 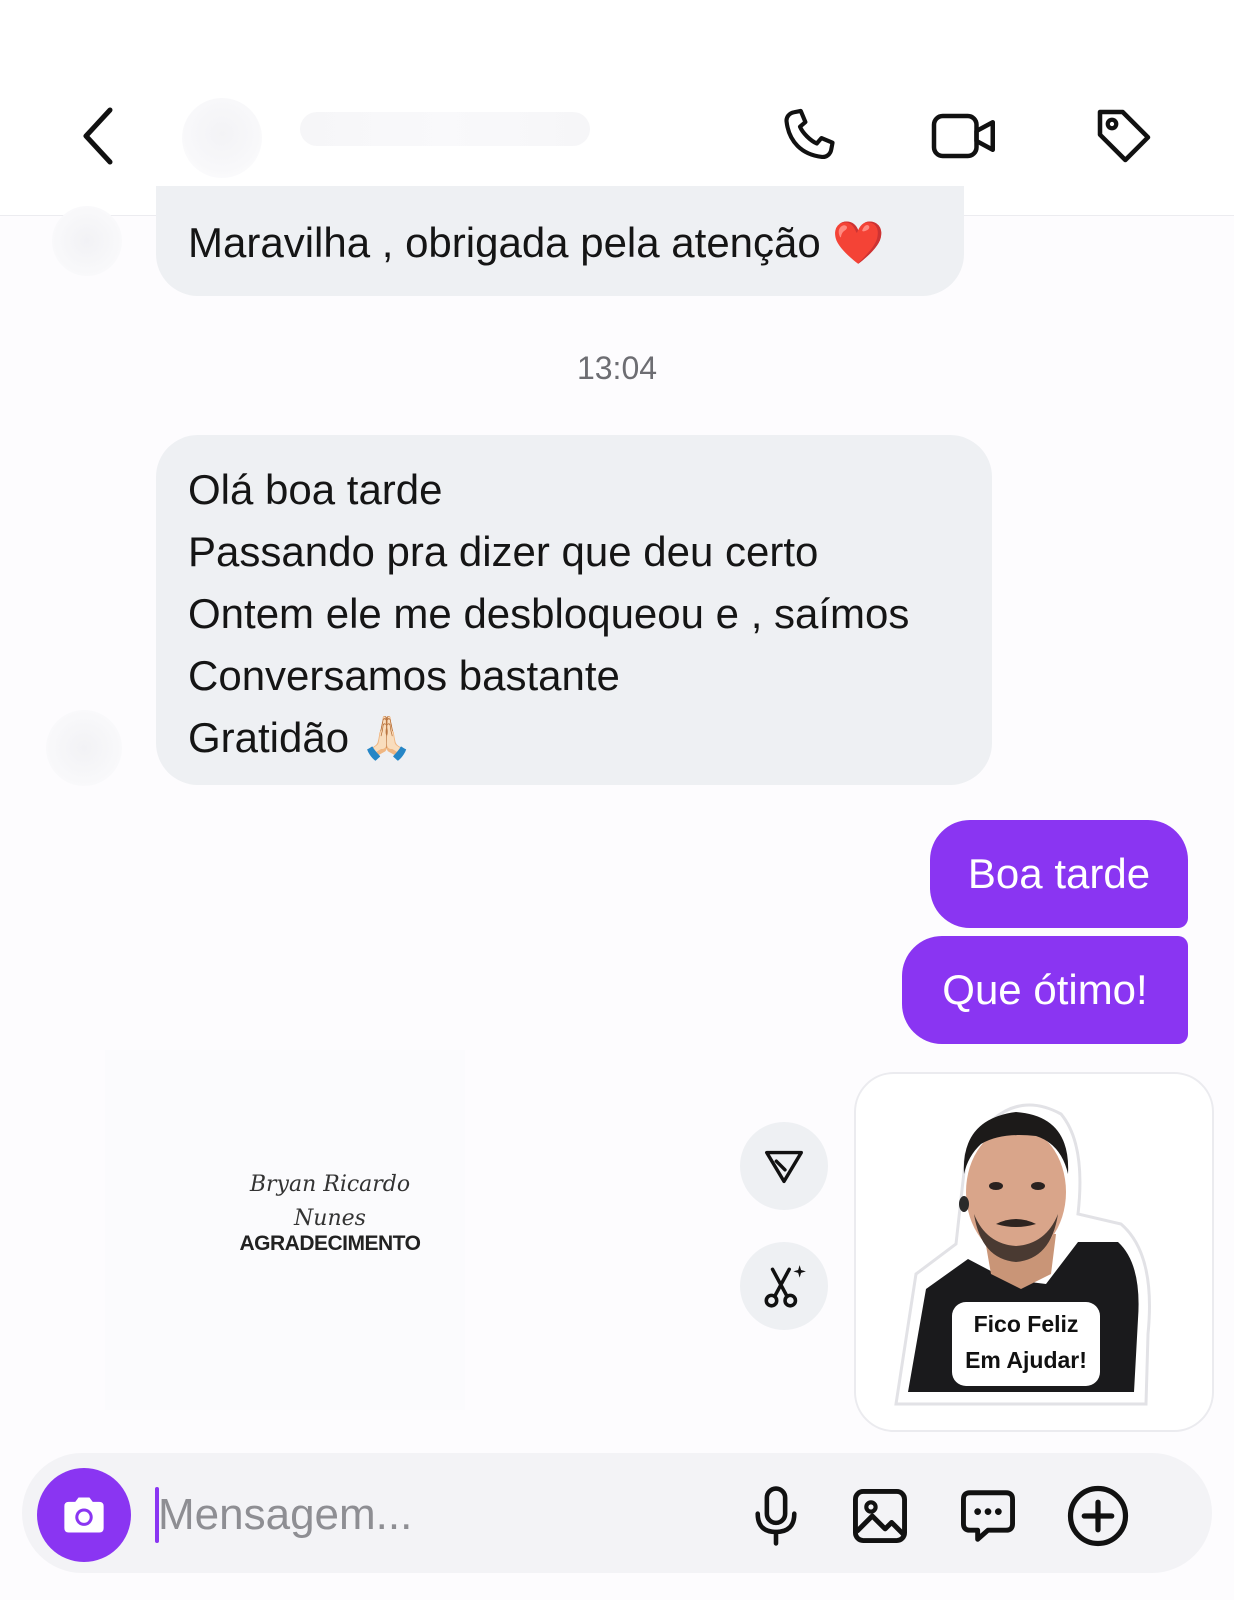 I want to click on video-camera-icon, so click(x=963, y=136).